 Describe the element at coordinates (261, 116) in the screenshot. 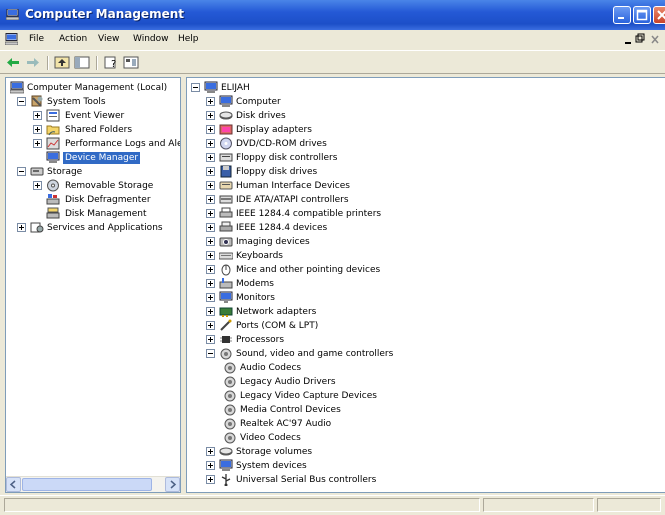

I see `device-tree-label: Disk drives` at that location.